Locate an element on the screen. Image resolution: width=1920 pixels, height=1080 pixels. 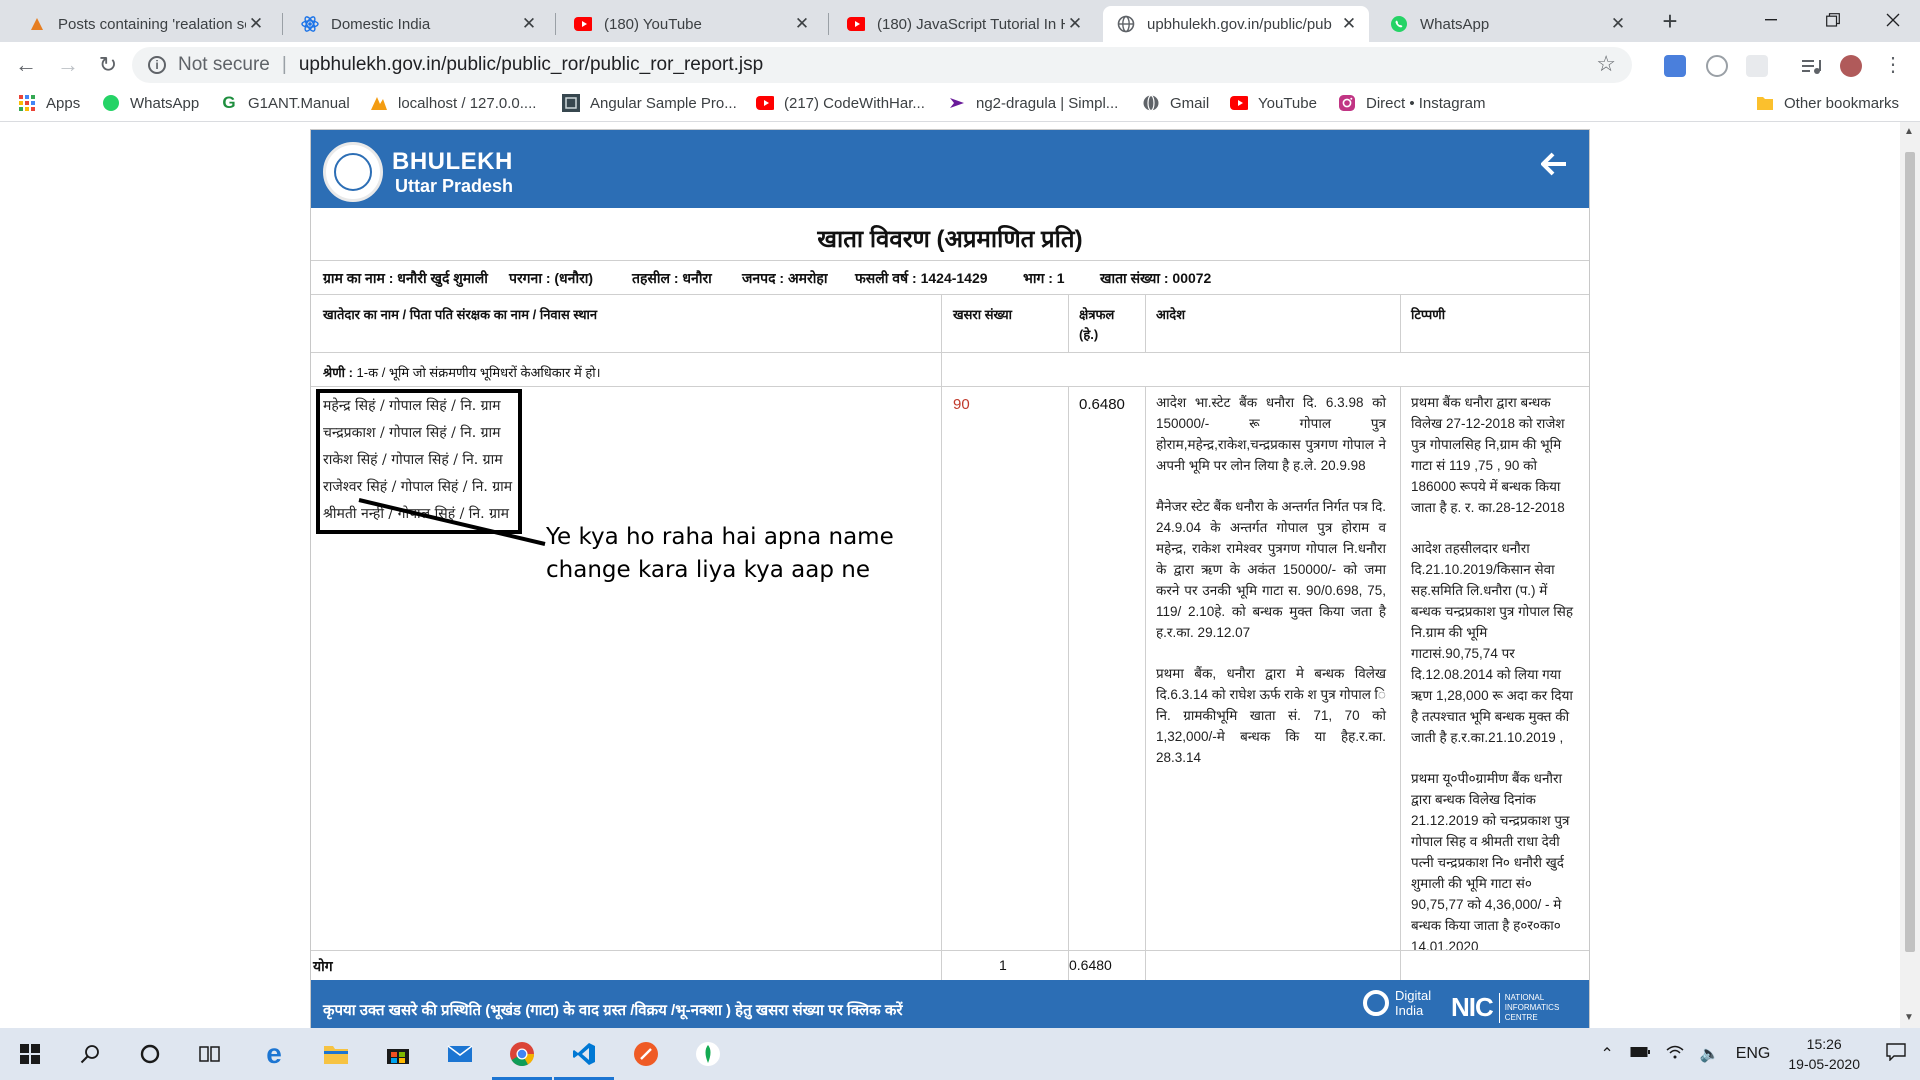
bookmark-instagram: Direct • Instagram is located at coordinates (1411, 103).